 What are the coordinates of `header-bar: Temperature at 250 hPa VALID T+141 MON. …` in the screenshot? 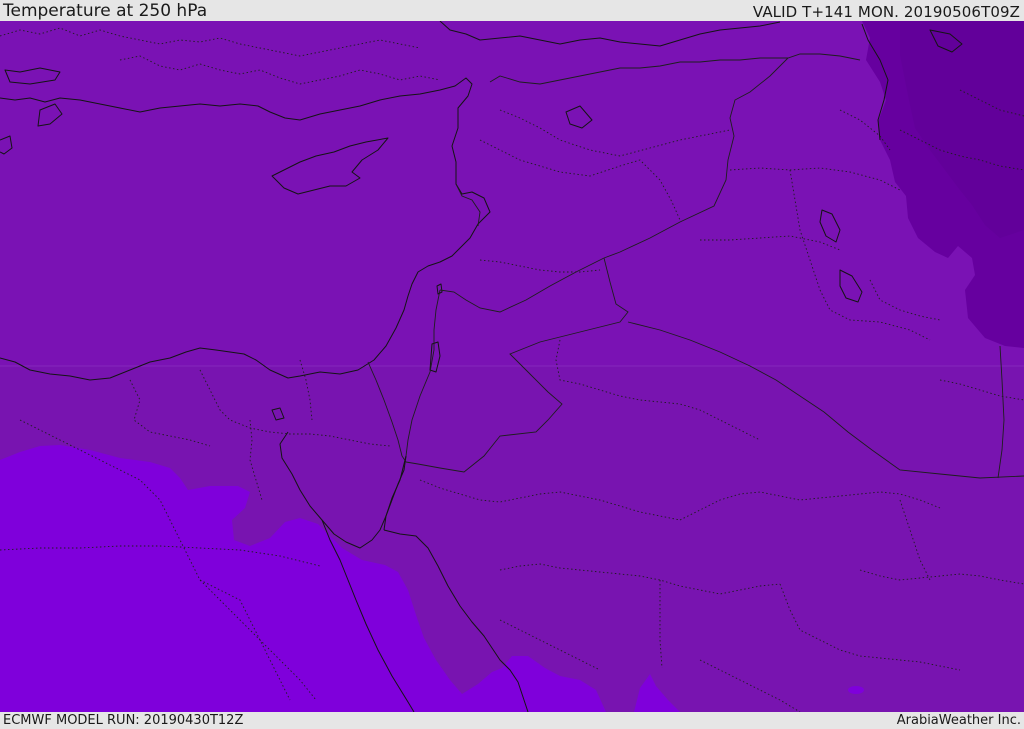 It's located at (512, 10).